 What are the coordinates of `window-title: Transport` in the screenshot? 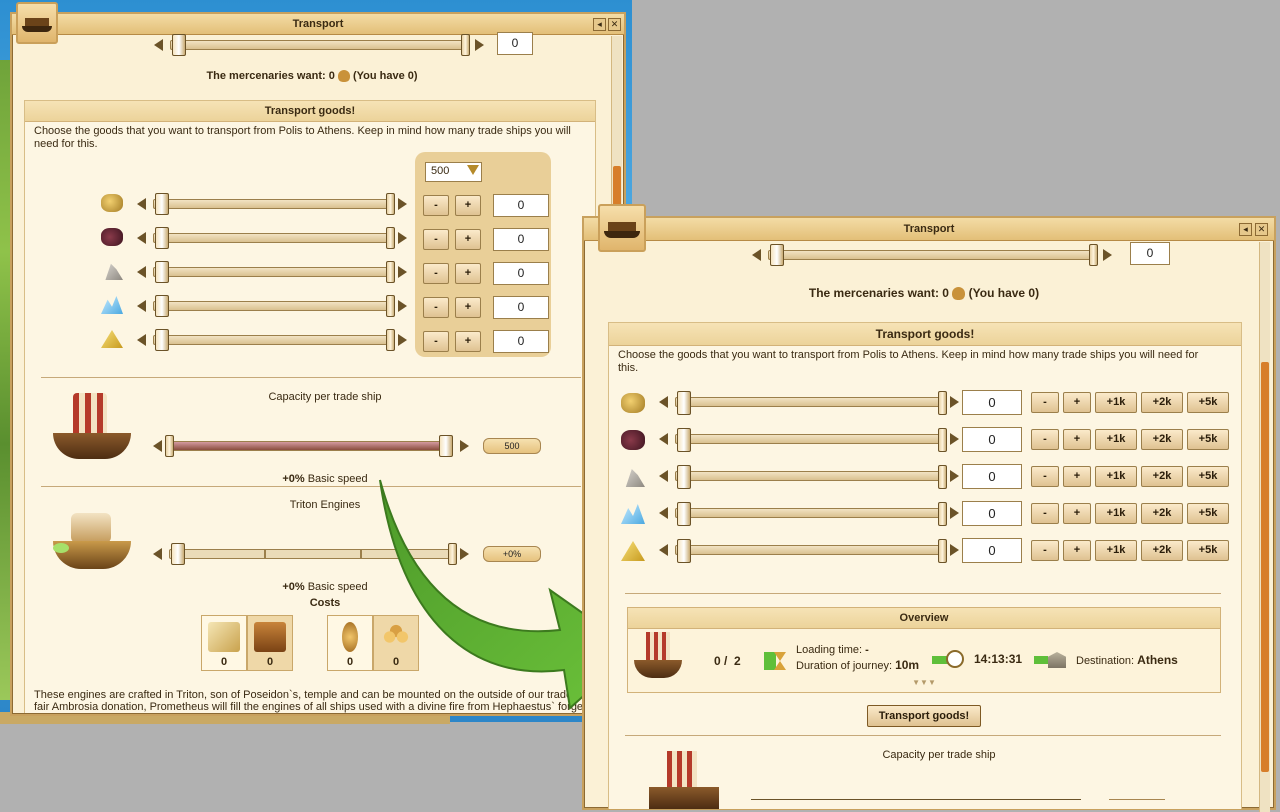 It's located at (929, 229).